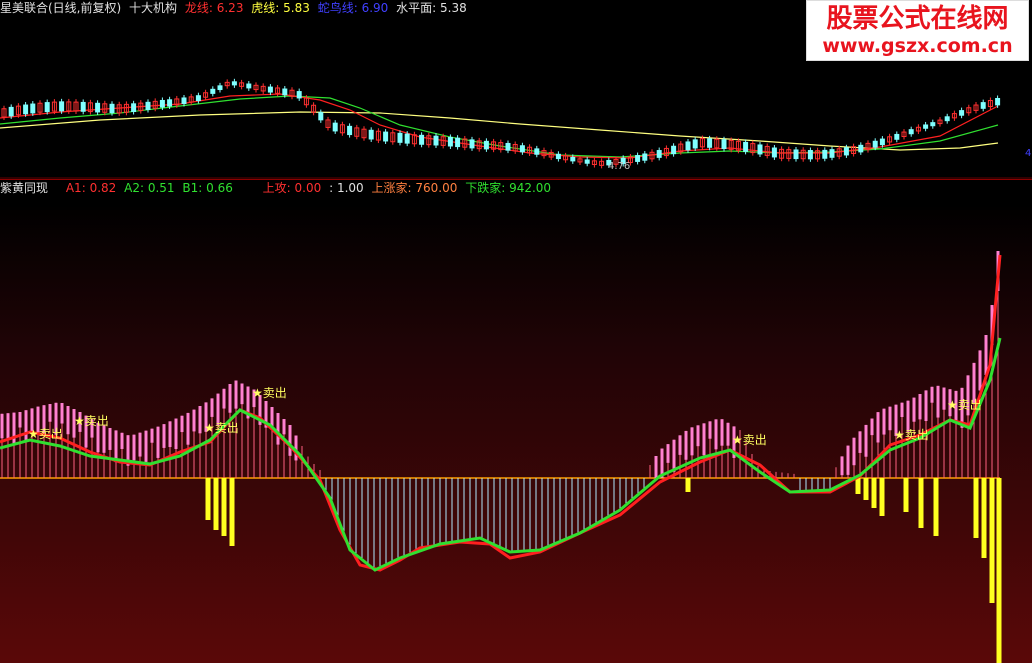 This screenshot has height=663, width=1032. I want to click on snake-line-value: 6.90, so click(375, 8).